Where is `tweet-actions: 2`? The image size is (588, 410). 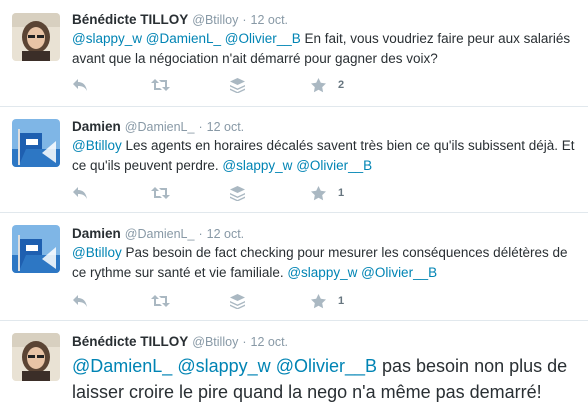 tweet-actions: 2 is located at coordinates (222, 85).